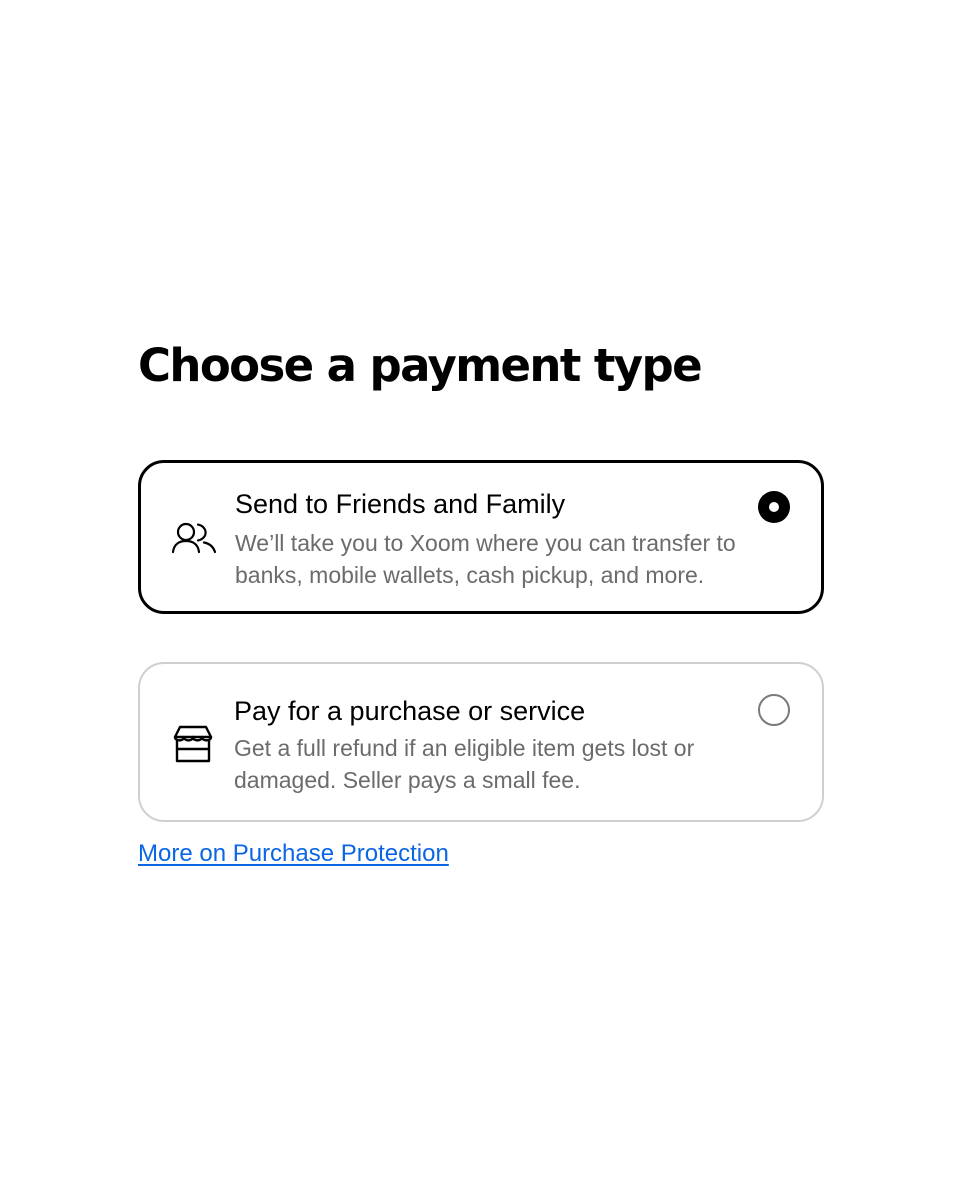  I want to click on radio-friends-and-family, so click(774, 507).